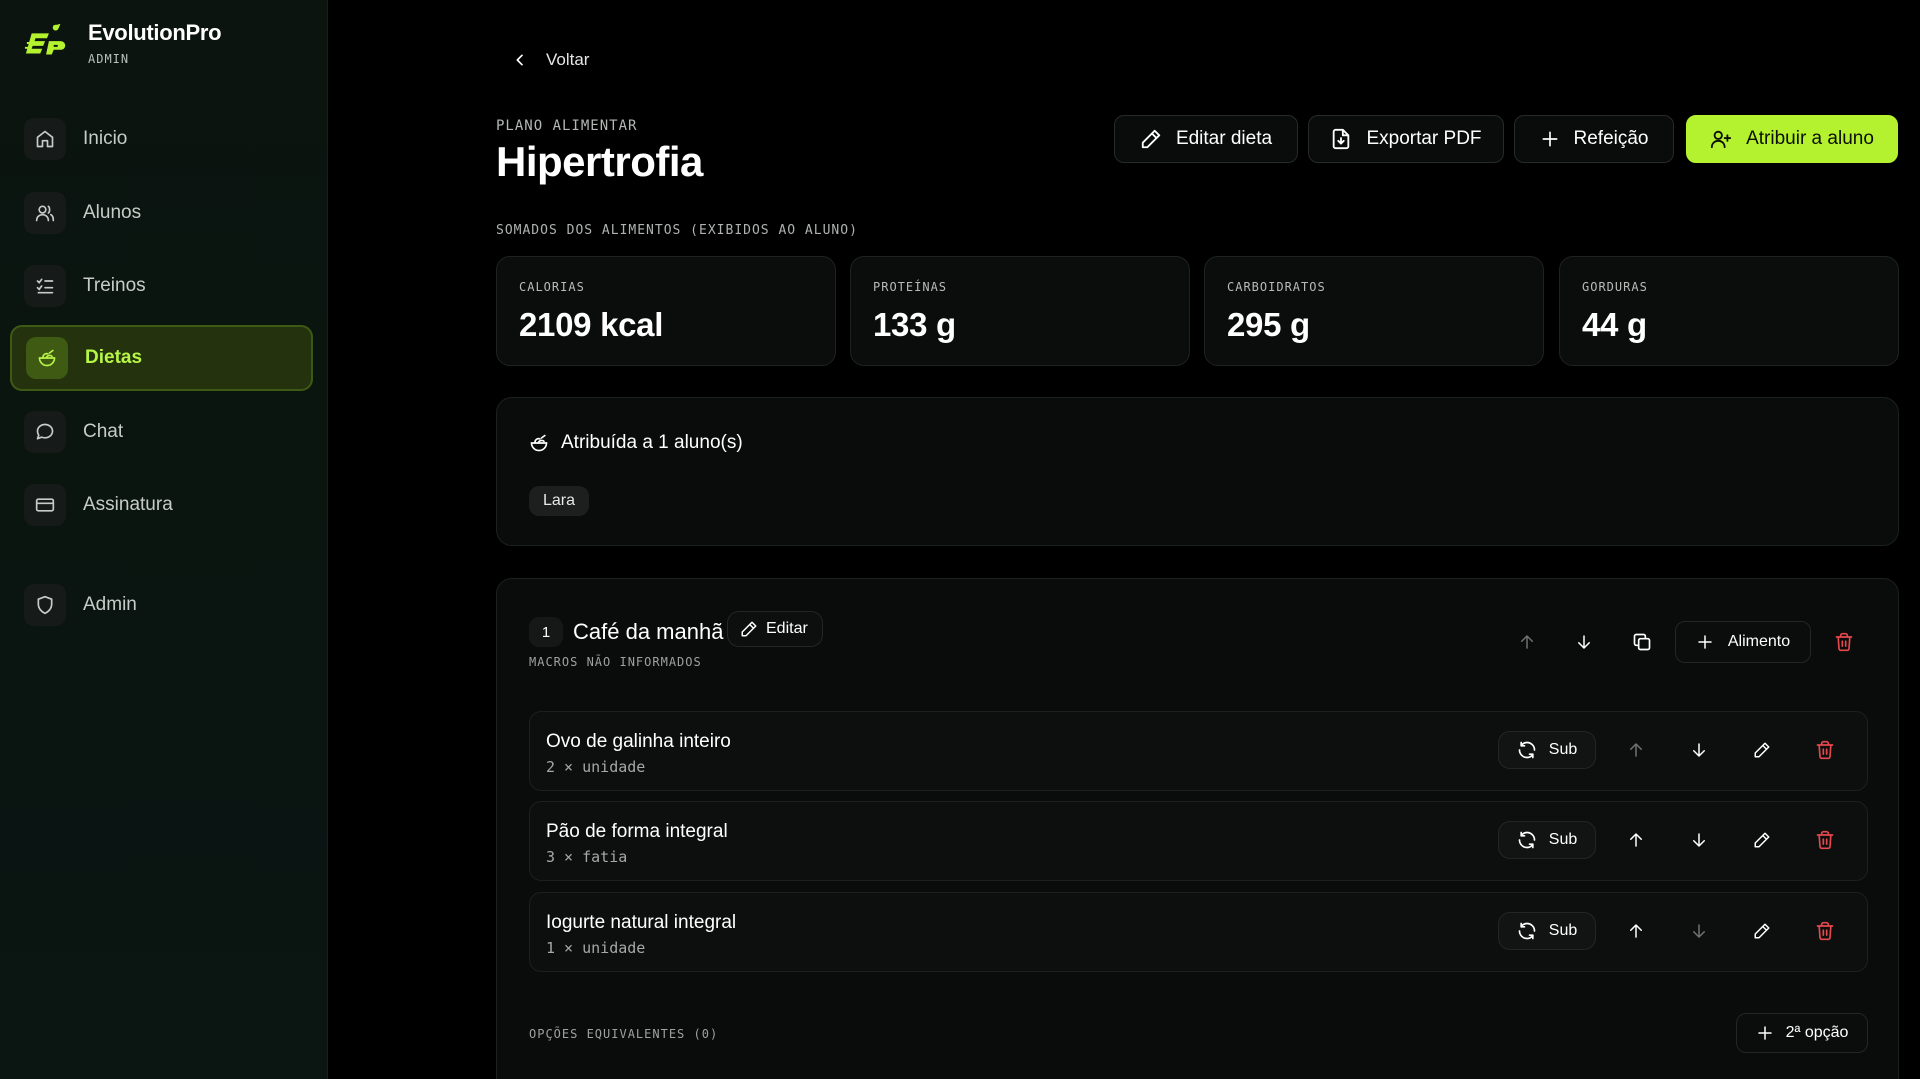  What do you see at coordinates (161, 286) in the screenshot?
I see `sidebar-item-treinos: Treinos` at bounding box center [161, 286].